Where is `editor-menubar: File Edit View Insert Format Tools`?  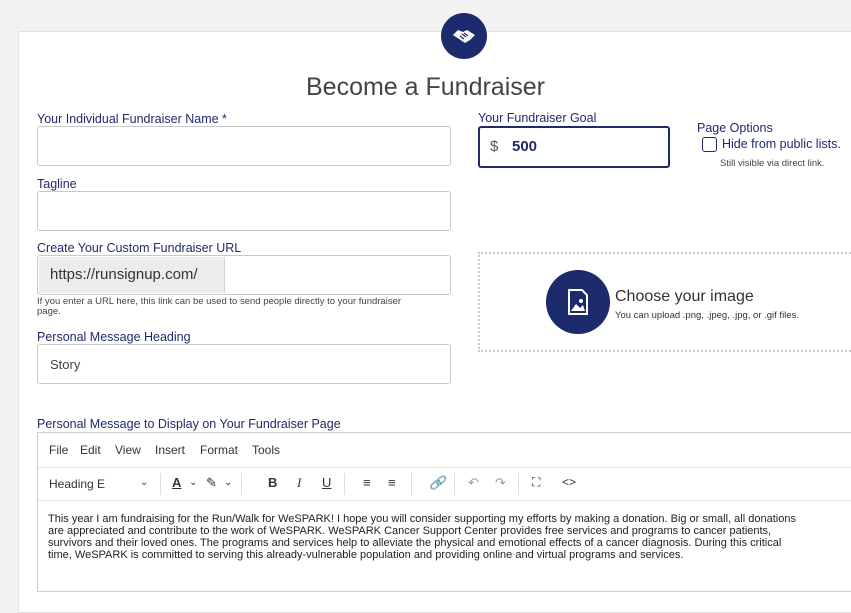 editor-menubar: File Edit View Insert Format Tools is located at coordinates (444, 450).